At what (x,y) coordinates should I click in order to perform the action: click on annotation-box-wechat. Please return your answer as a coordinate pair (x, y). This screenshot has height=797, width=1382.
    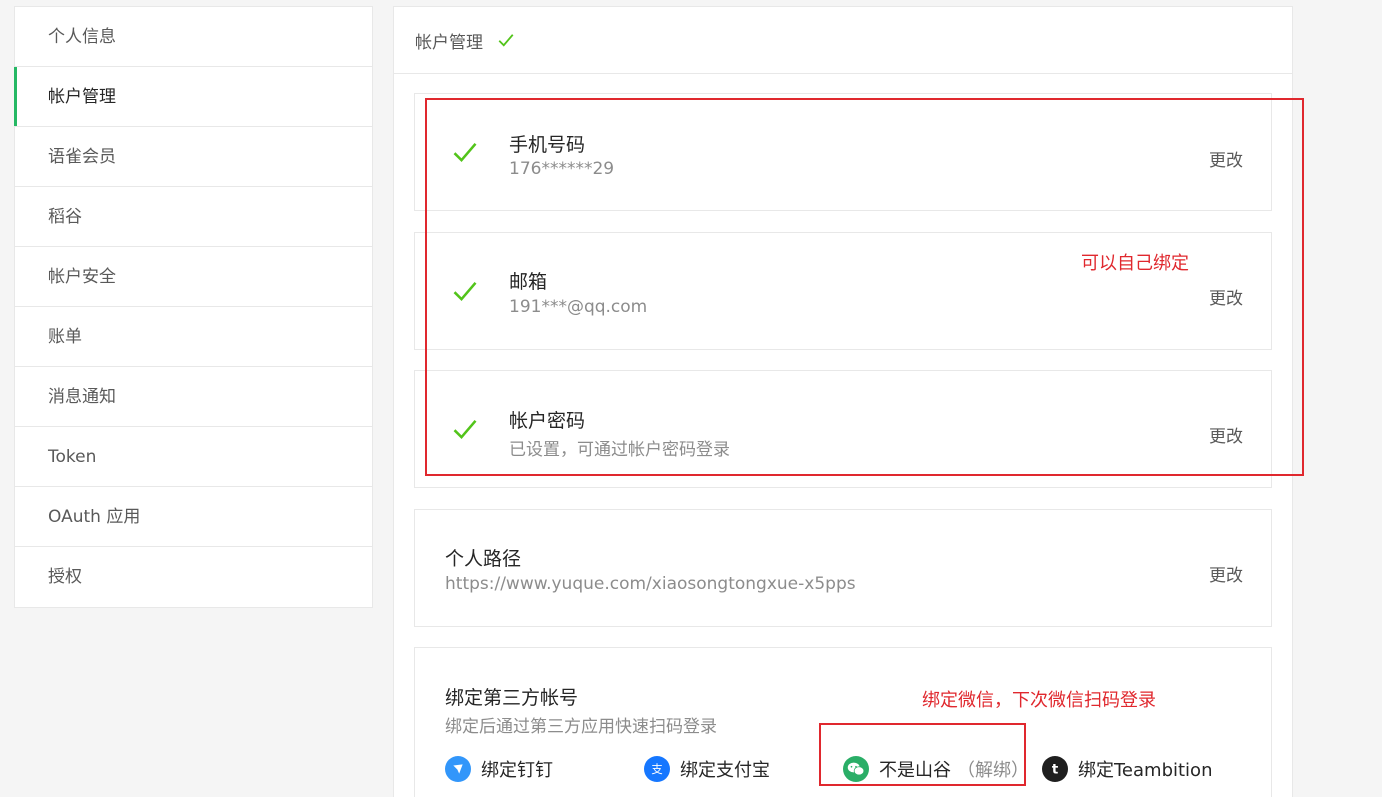
    Looking at the image, I should click on (922, 754).